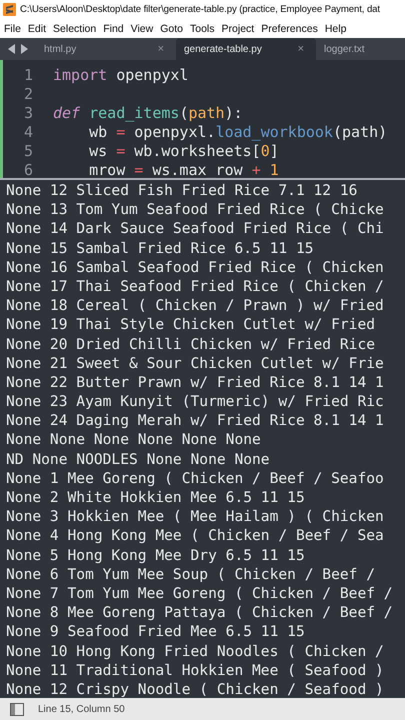 Image resolution: width=405 pixels, height=720 pixels. What do you see at coordinates (335, 28) in the screenshot?
I see `menu-item: Help` at bounding box center [335, 28].